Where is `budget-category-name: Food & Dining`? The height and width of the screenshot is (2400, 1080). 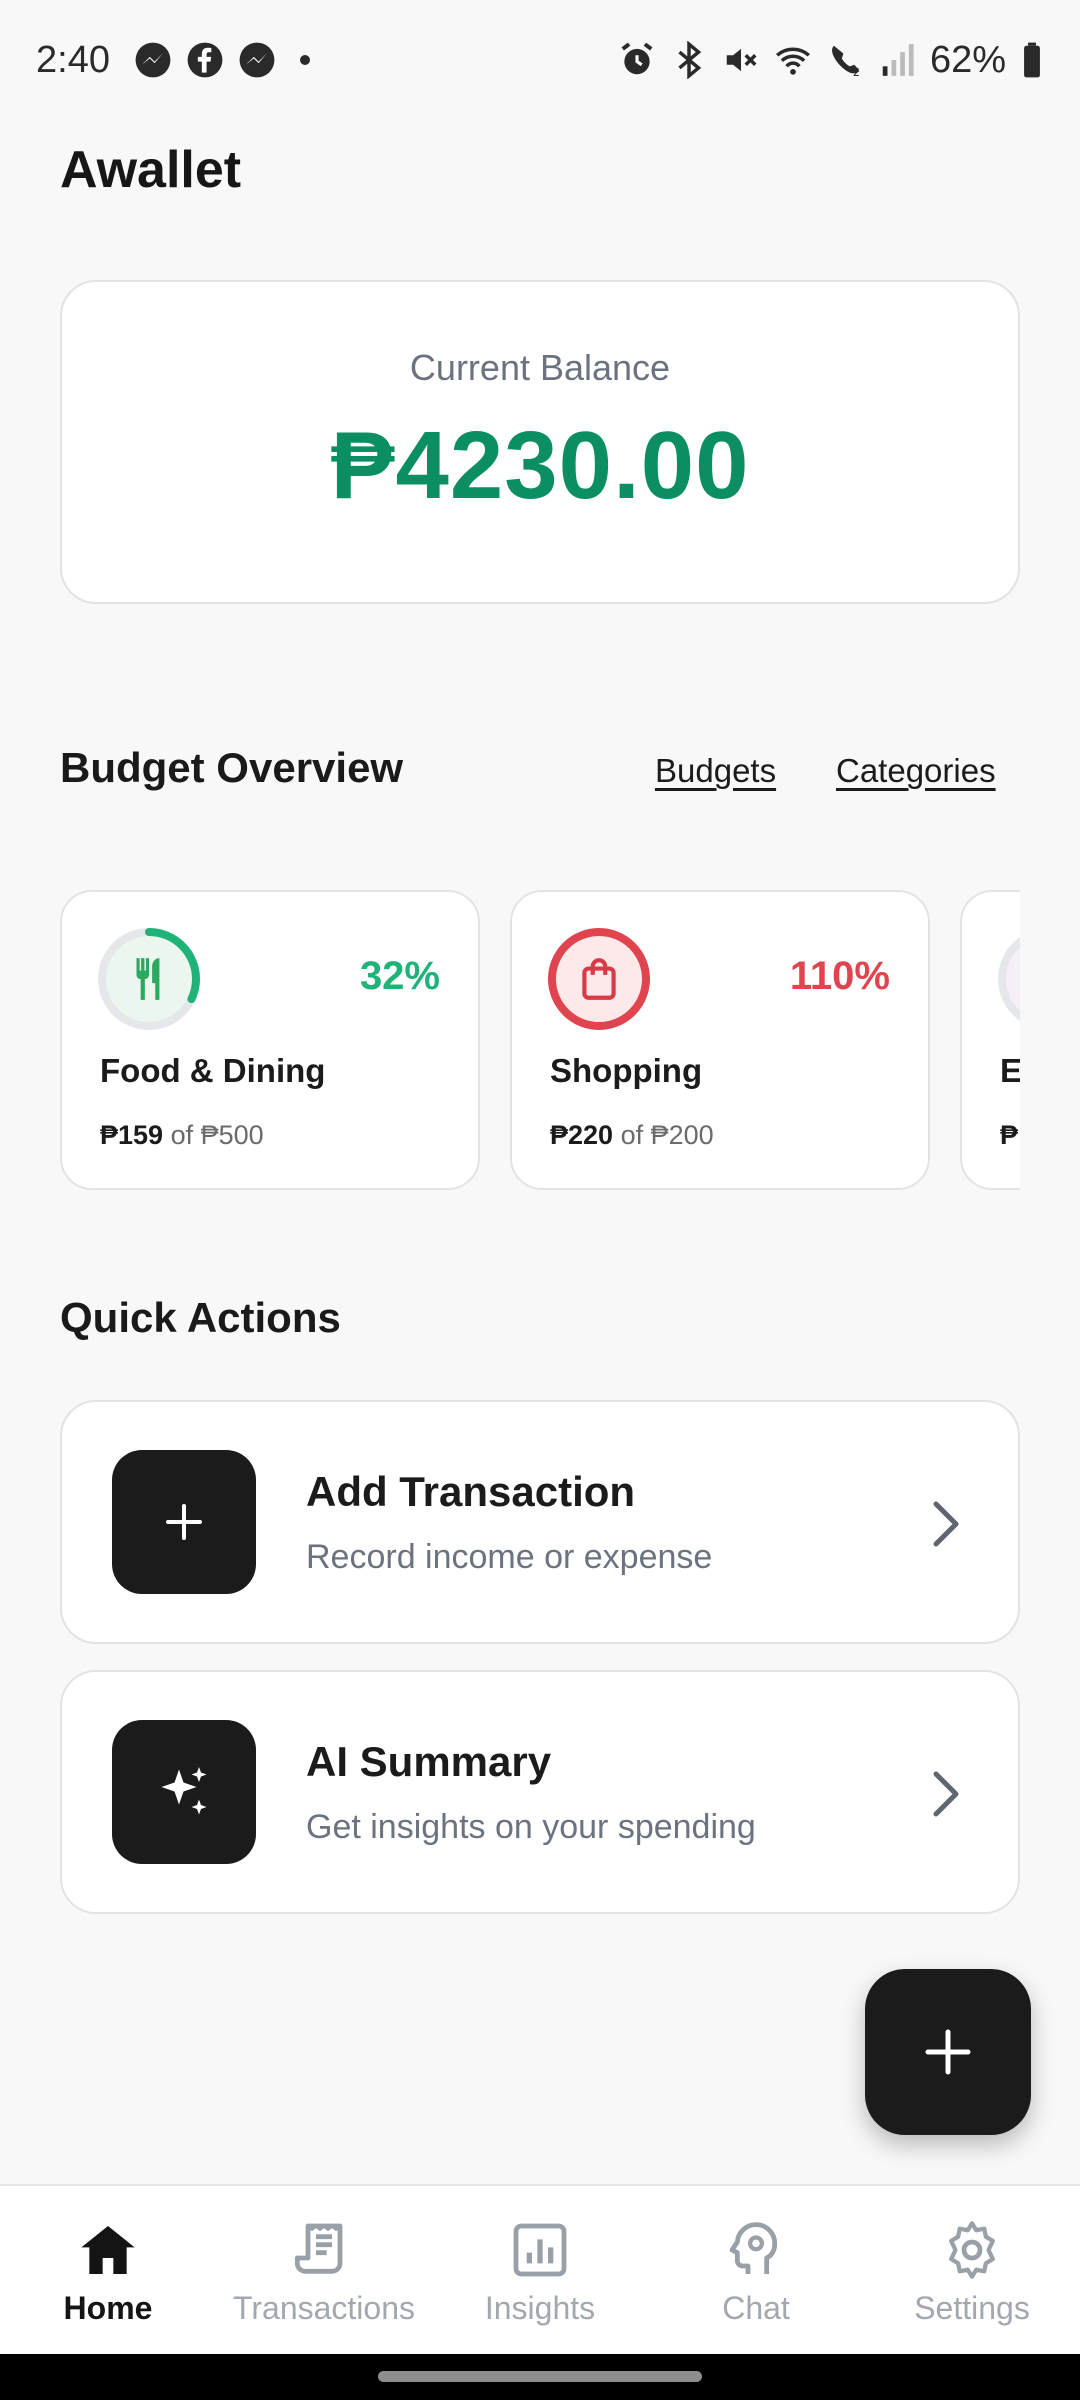
budget-category-name: Food & Dining is located at coordinates (213, 1070).